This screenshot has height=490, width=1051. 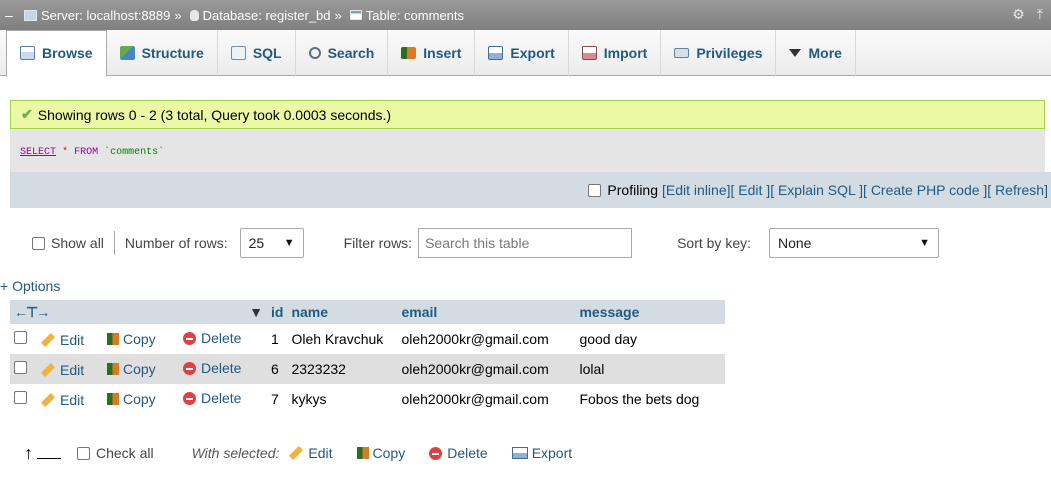 I want to click on cell-name: 2323232, so click(x=342, y=369).